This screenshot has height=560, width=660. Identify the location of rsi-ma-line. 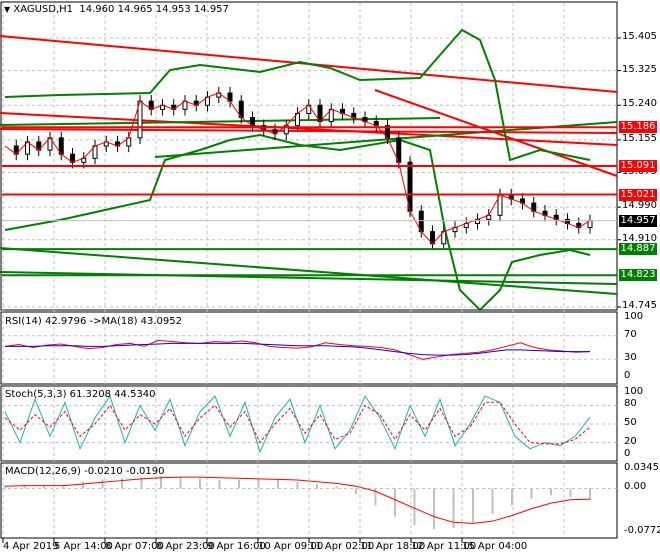
(297, 349).